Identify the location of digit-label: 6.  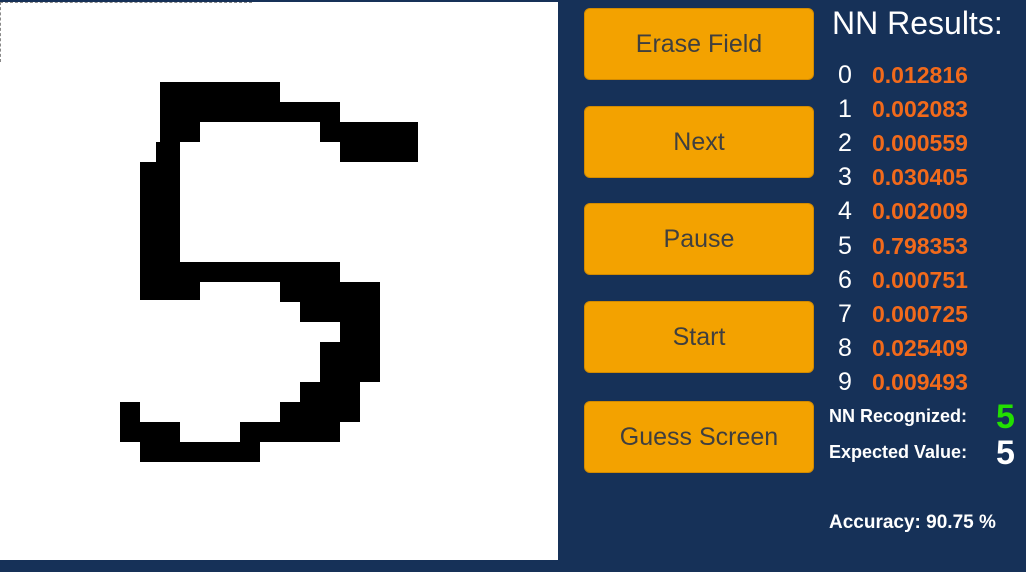
(845, 279).